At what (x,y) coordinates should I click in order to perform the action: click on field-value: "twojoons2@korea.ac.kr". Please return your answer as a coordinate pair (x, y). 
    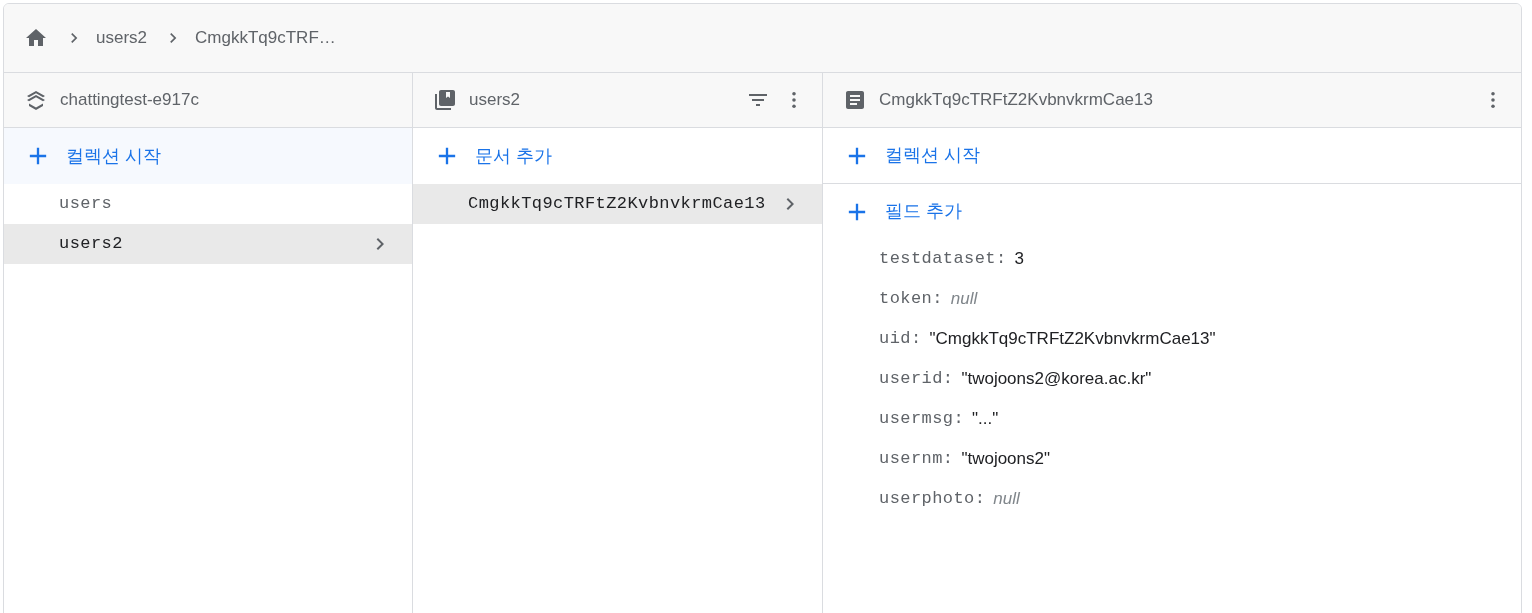
    Looking at the image, I should click on (1056, 379).